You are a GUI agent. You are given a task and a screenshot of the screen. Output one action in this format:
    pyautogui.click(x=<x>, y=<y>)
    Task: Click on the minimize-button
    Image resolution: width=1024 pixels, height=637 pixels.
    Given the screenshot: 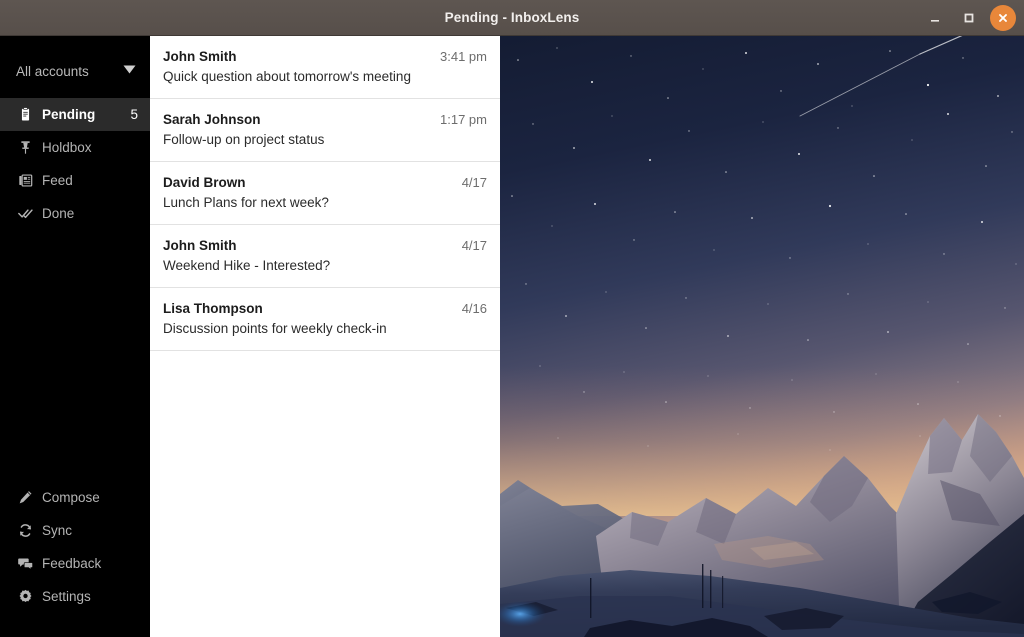 What is the action you would take?
    pyautogui.click(x=935, y=18)
    